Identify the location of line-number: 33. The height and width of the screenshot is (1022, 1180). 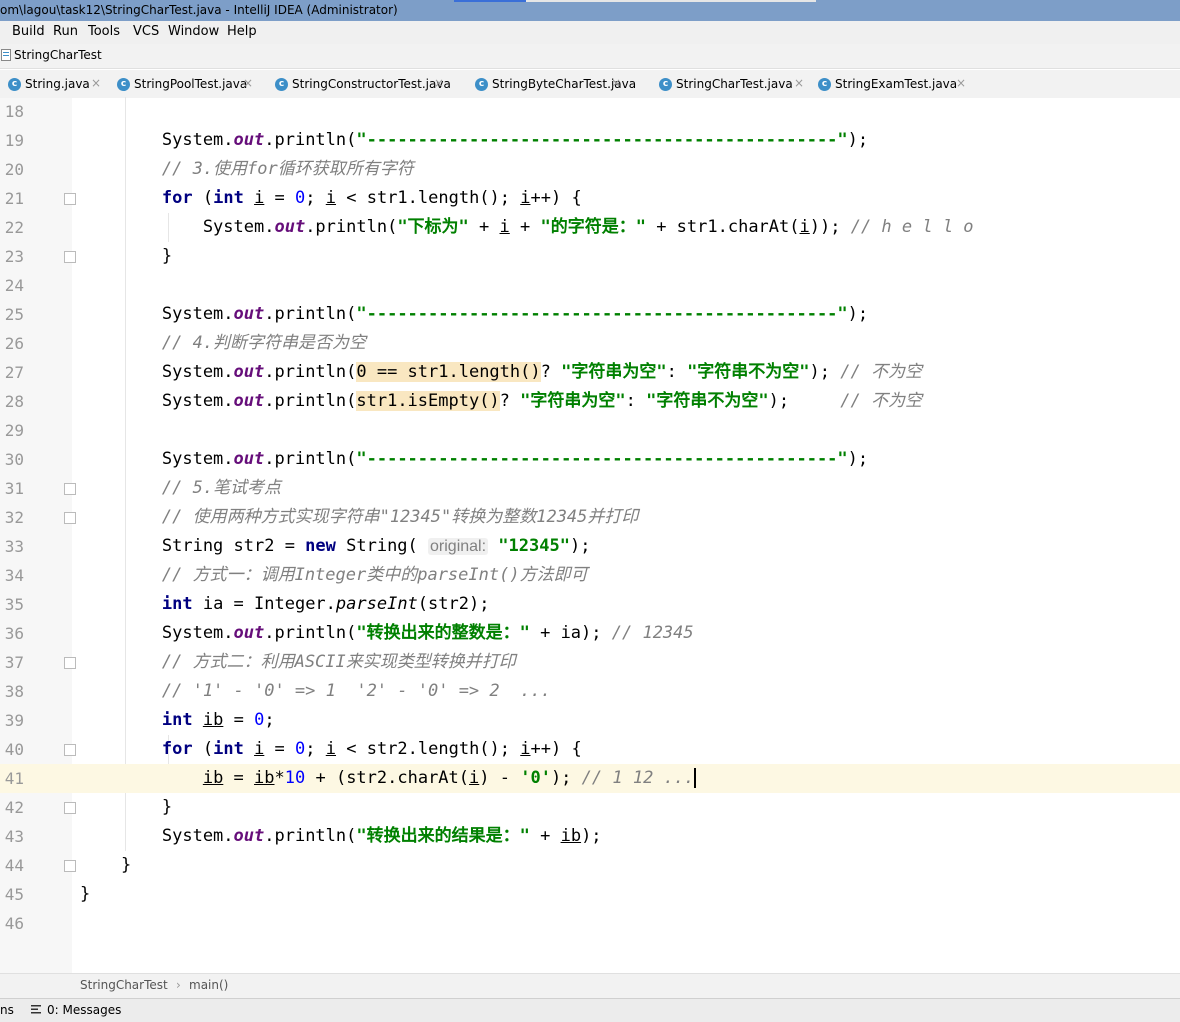
(12, 546).